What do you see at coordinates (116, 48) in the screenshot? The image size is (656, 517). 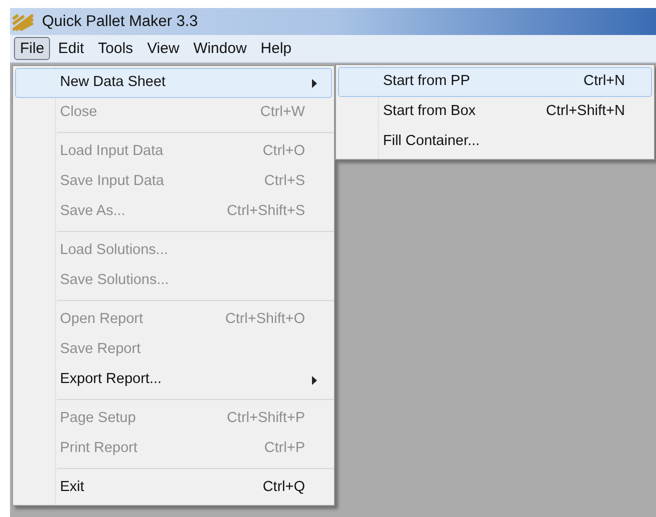 I see `menu-bar-item: Tools` at bounding box center [116, 48].